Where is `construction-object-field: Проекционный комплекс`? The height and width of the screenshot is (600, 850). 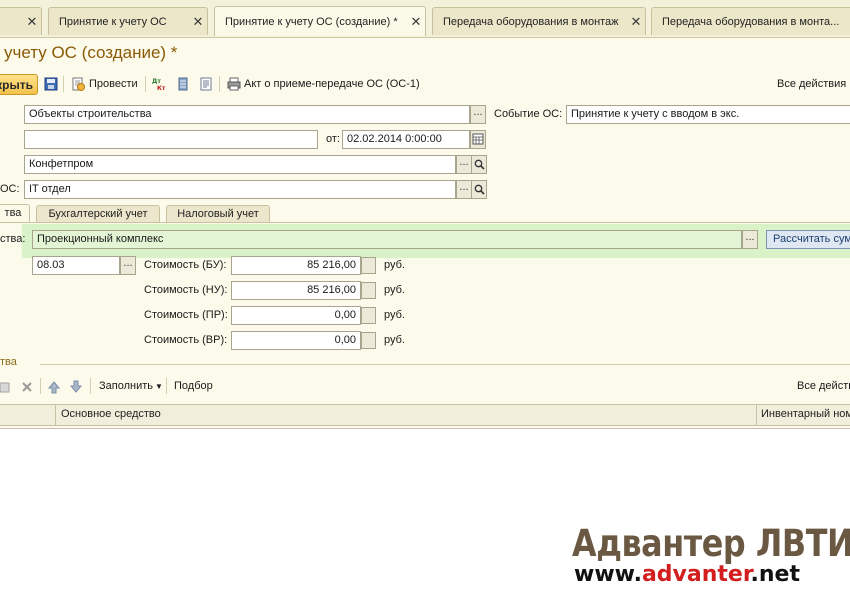 construction-object-field: Проекционный комплекс is located at coordinates (387, 239).